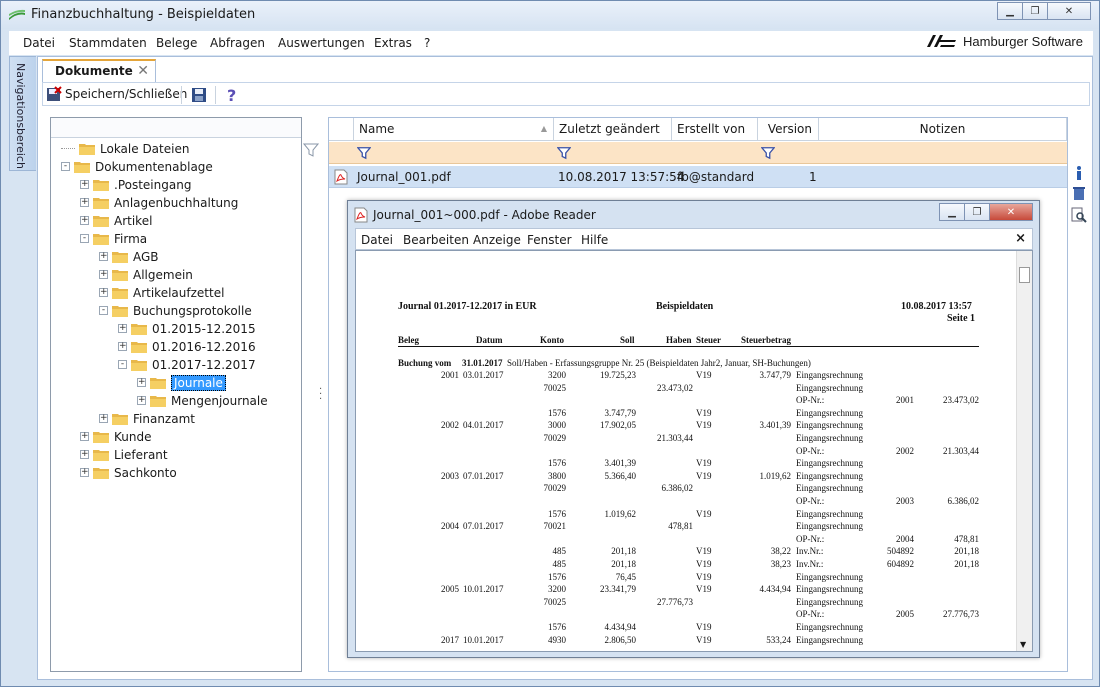  I want to click on tree-node-label: Anlagenbuchhaltung, so click(176, 202).